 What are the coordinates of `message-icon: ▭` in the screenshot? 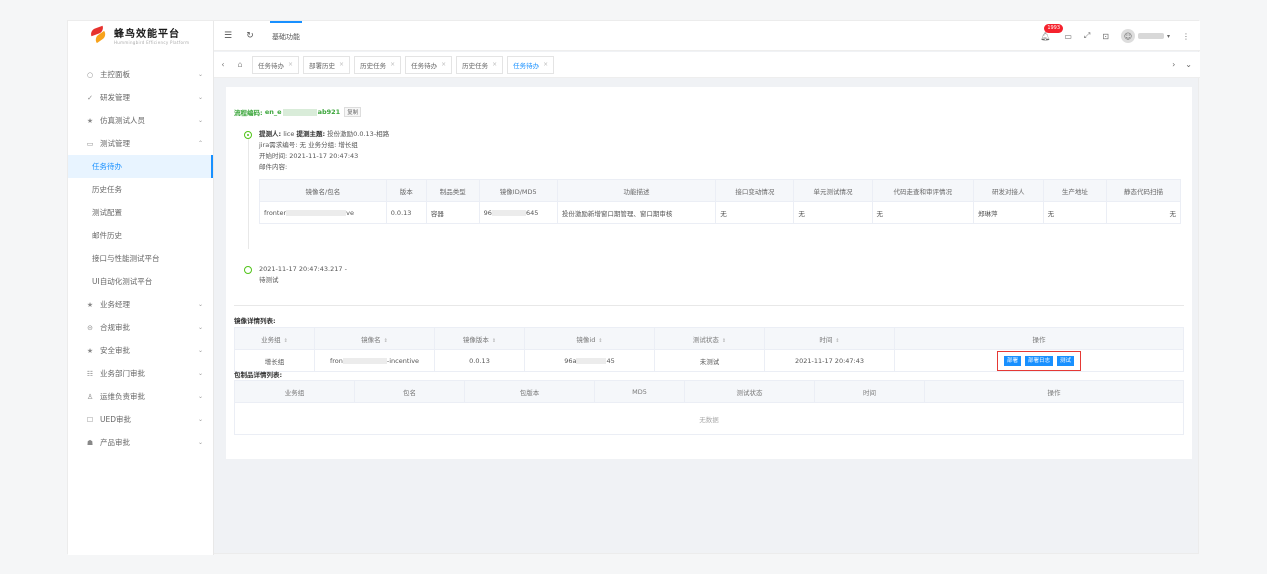 It's located at (1068, 36).